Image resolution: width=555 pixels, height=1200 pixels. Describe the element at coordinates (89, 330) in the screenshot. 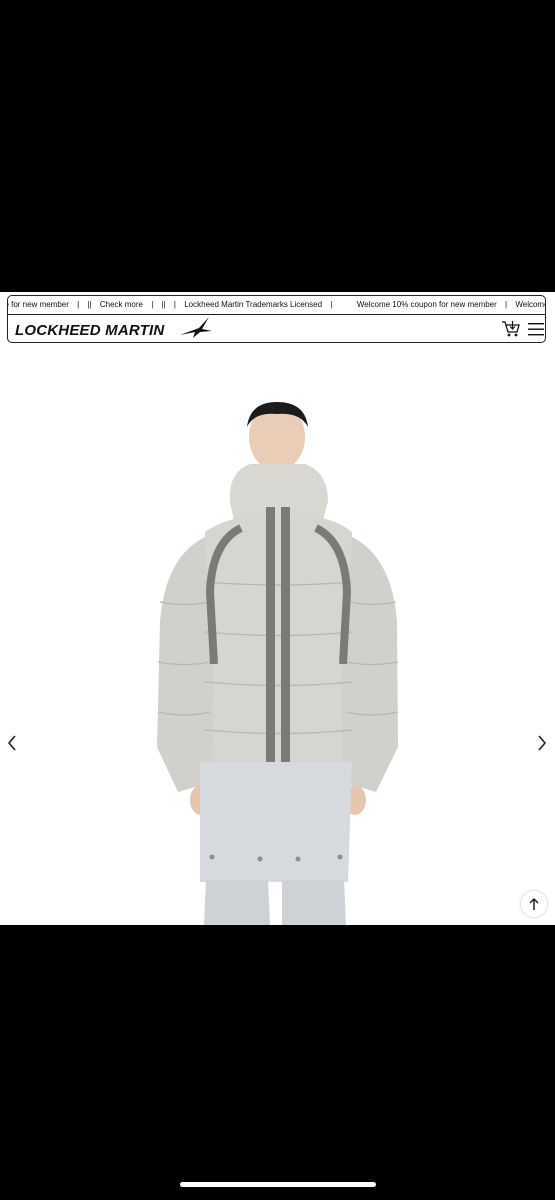

I see `brand-logo: LOCKHEED MARTIN` at that location.